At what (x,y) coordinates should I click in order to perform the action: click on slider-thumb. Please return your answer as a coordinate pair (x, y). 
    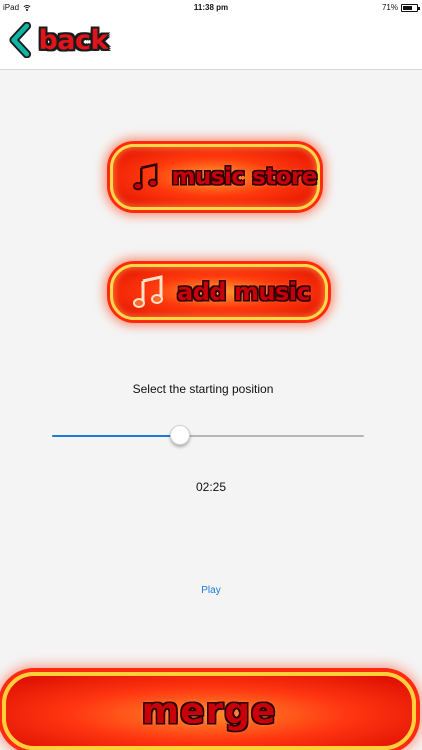
    Looking at the image, I should click on (179, 435).